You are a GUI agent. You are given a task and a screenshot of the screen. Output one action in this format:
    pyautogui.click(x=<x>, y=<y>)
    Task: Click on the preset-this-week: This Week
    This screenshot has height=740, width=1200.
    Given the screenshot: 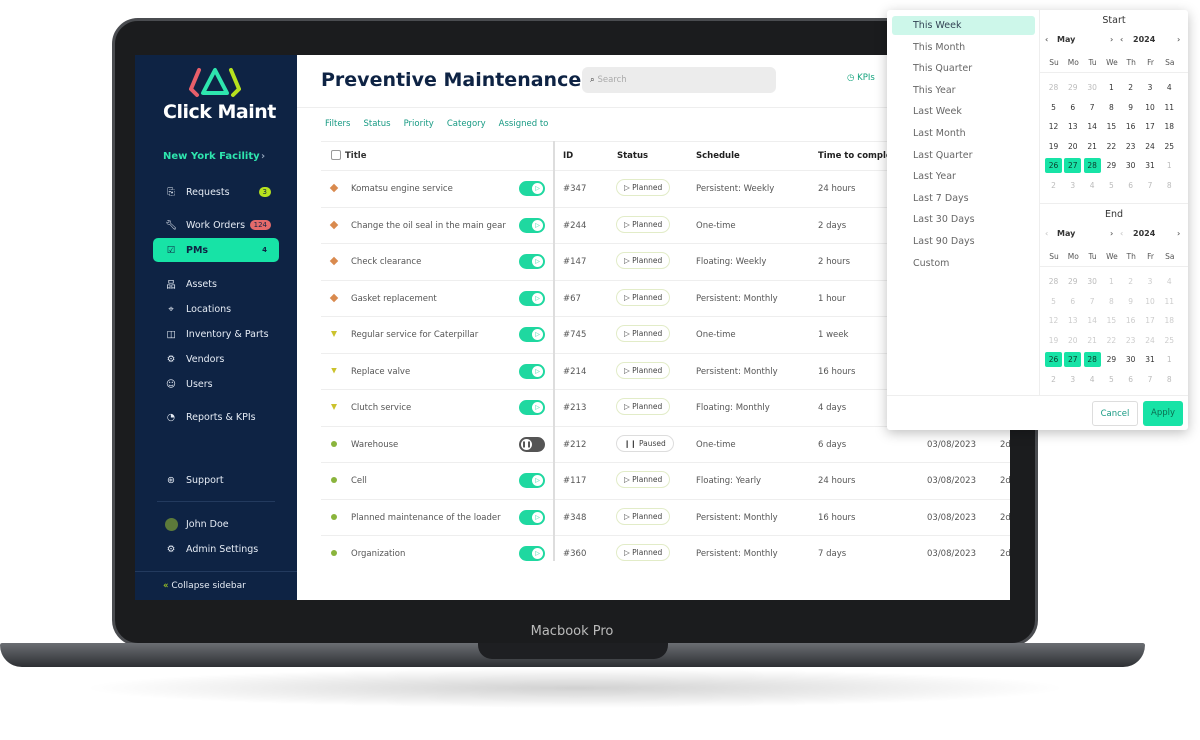 What is the action you would take?
    pyautogui.click(x=963, y=25)
    